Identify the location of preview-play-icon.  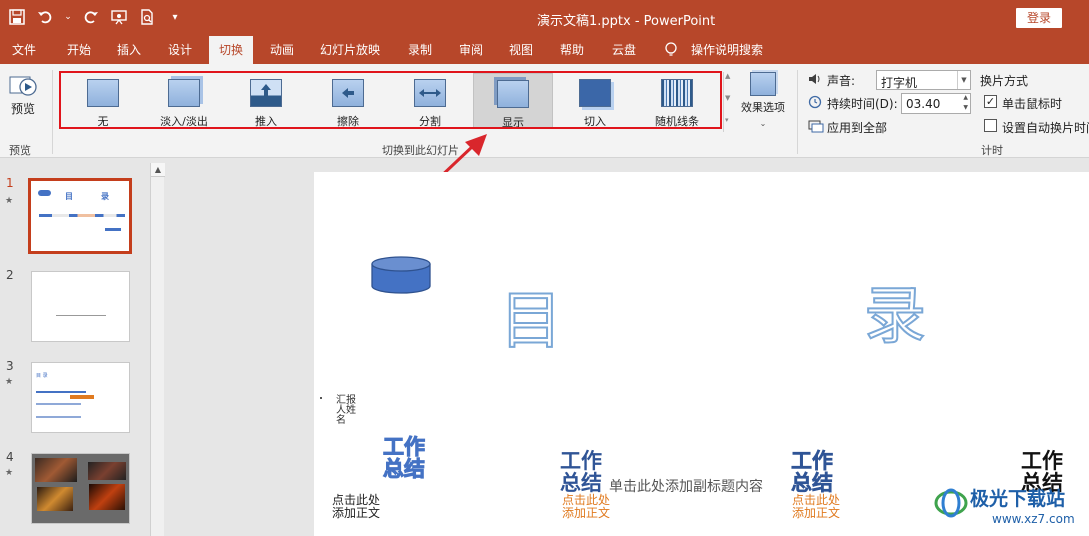
(23, 87).